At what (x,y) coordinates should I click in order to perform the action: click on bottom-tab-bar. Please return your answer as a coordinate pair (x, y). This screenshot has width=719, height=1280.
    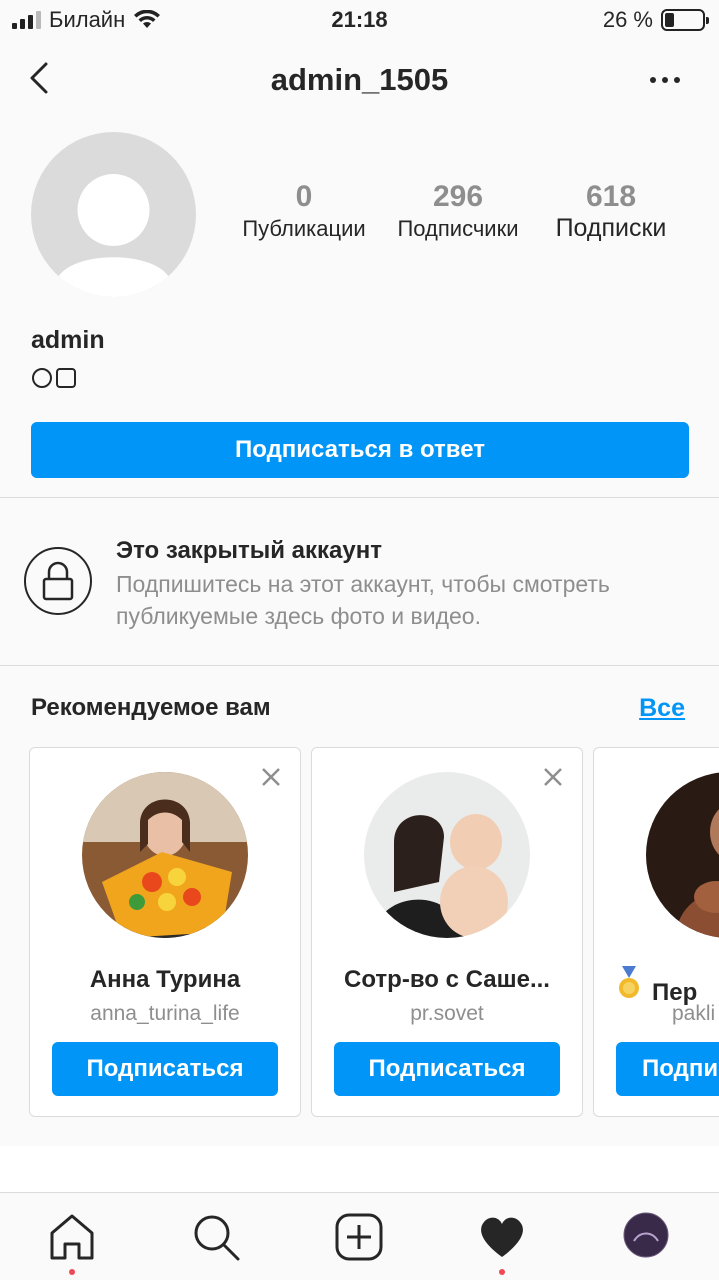
    Looking at the image, I should click on (359, 1236).